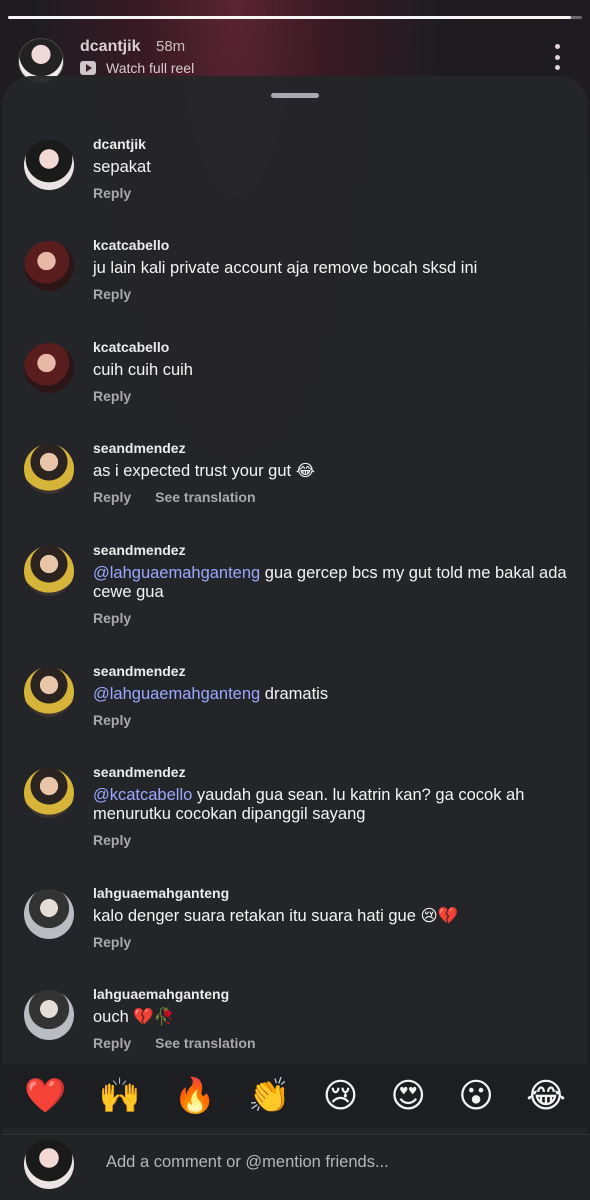 The image size is (590, 1200). I want to click on reaction-surprised-emoji: 😮, so click(475, 1096).